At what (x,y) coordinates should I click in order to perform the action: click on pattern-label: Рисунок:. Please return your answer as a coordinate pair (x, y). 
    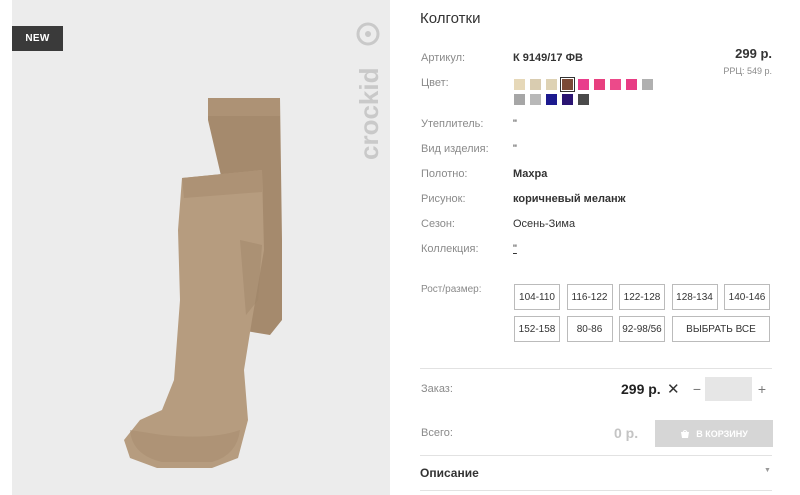
    Looking at the image, I should click on (443, 199).